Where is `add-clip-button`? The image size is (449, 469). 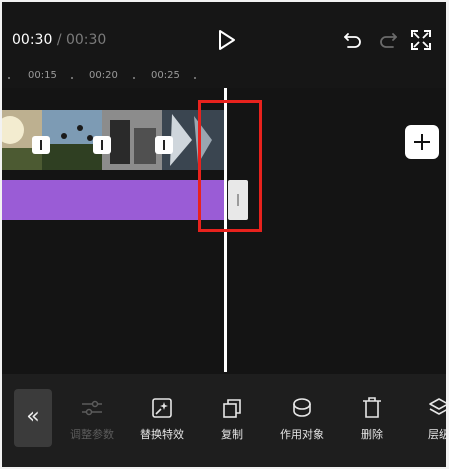 add-clip-button is located at coordinates (422, 142).